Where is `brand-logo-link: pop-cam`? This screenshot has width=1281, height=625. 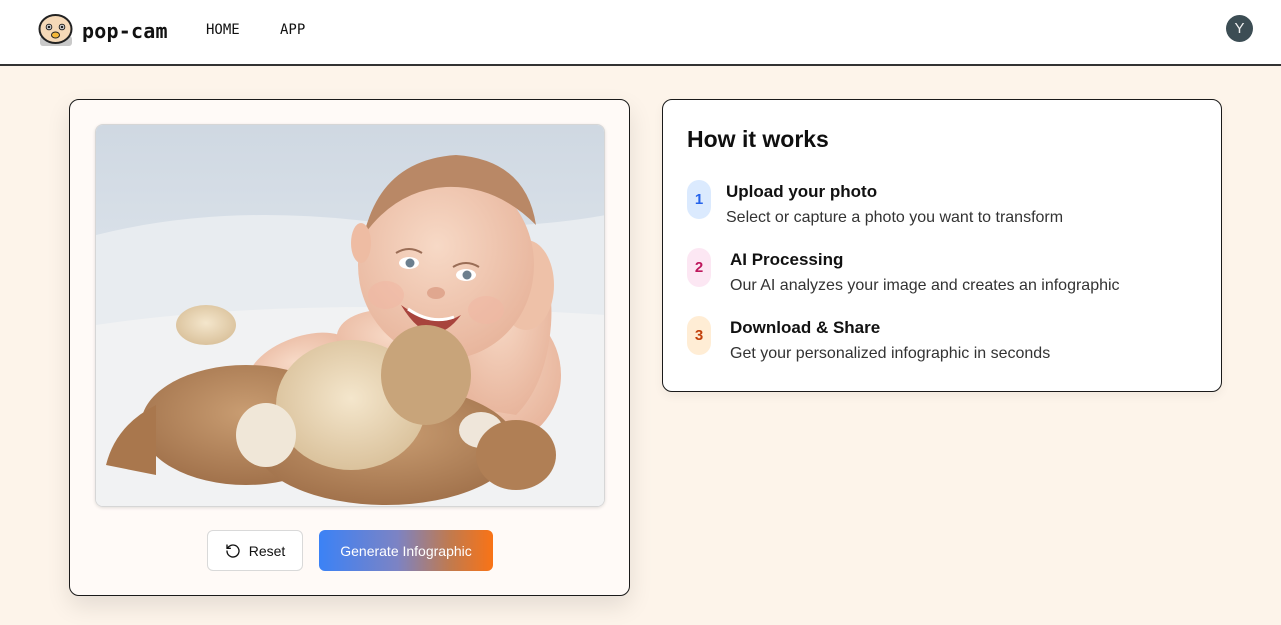 brand-logo-link: pop-cam is located at coordinates (102, 30).